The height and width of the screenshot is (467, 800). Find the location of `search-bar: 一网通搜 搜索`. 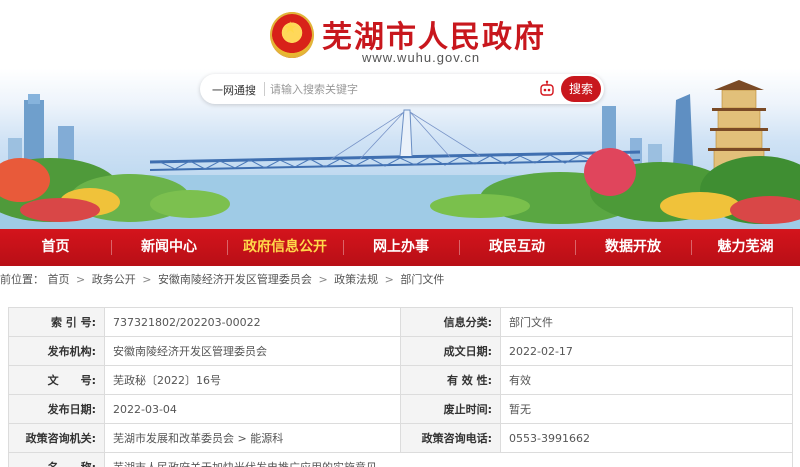

search-bar: 一网通搜 搜索 is located at coordinates (402, 89).